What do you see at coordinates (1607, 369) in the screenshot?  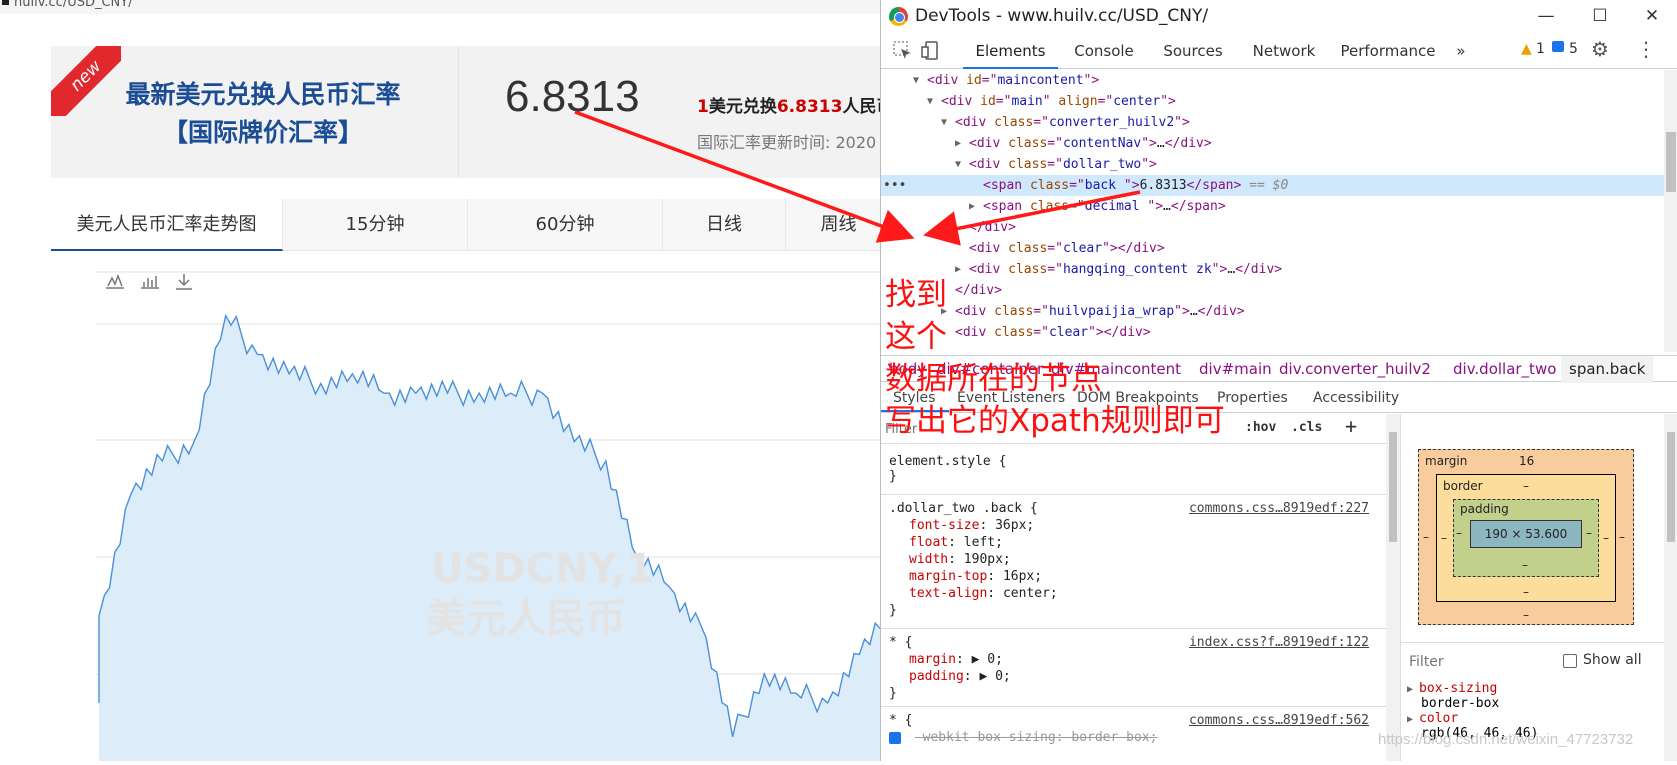 I see `crumb-span-back: span.back` at bounding box center [1607, 369].